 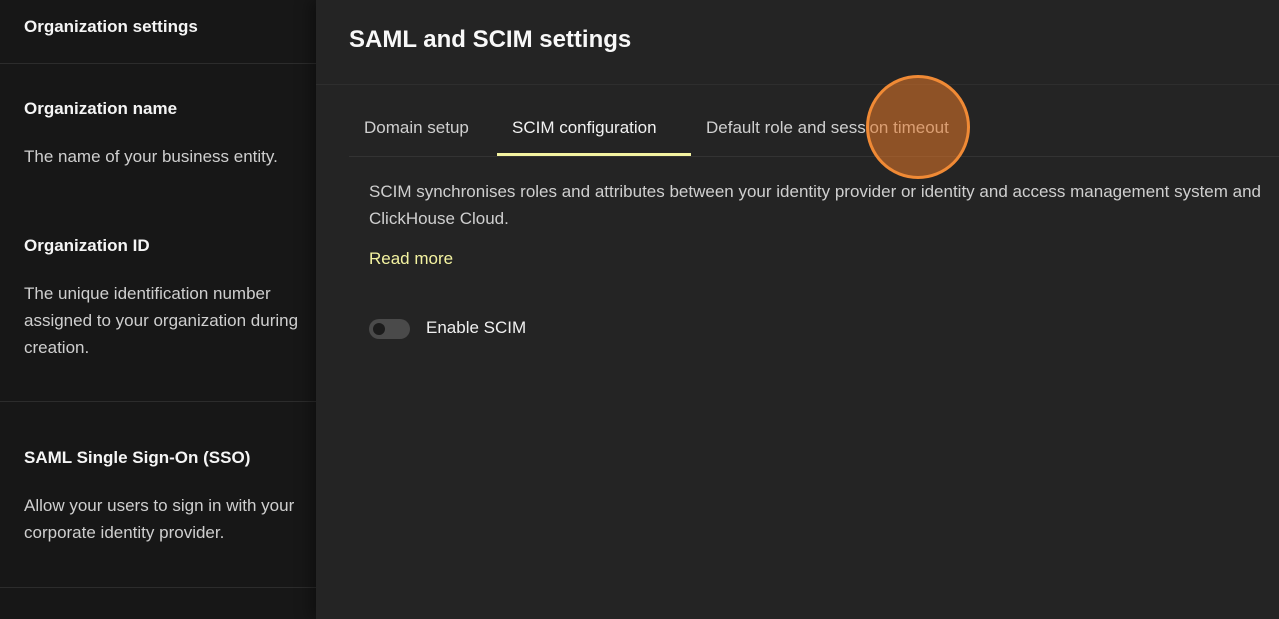 What do you see at coordinates (87, 245) in the screenshot?
I see `organization-id-title: Organization ID` at bounding box center [87, 245].